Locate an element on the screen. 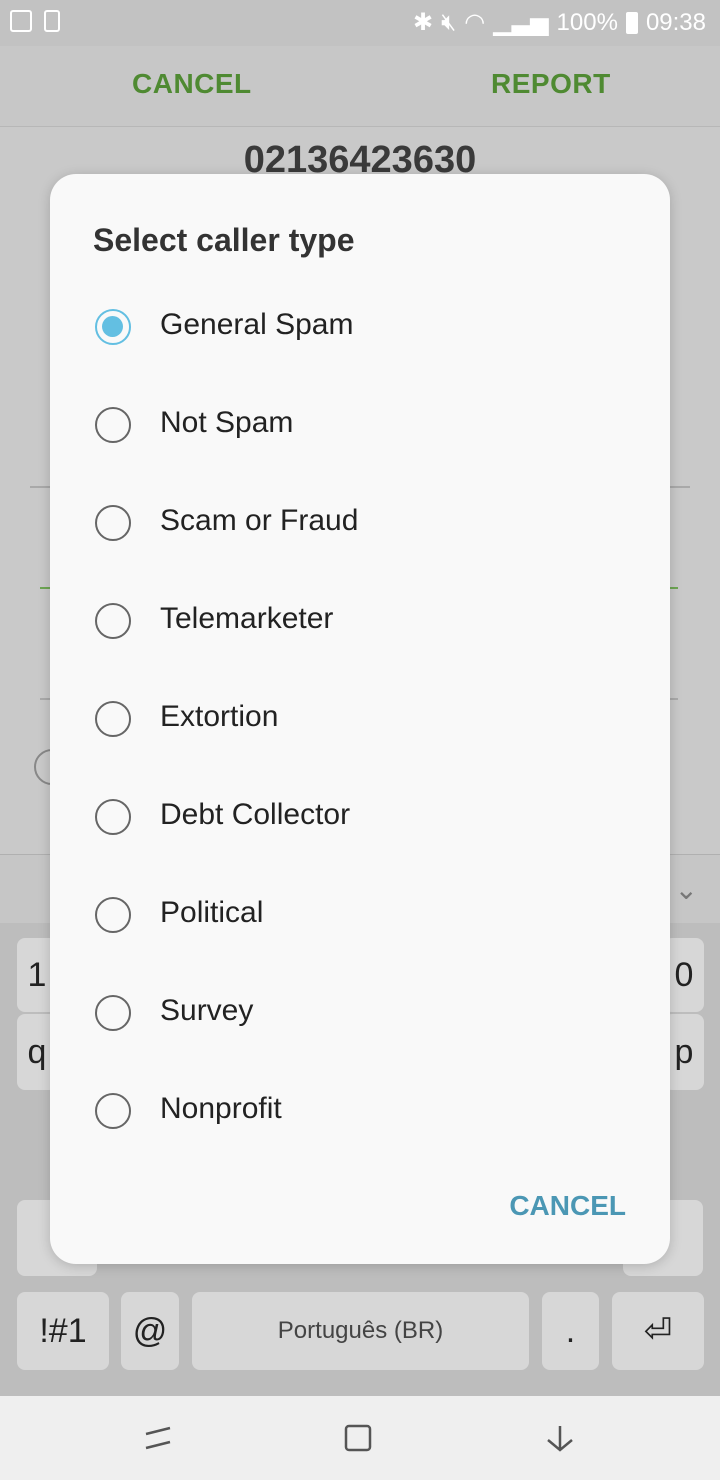  option-nonprofit: Nonprofit is located at coordinates (360, 1111).